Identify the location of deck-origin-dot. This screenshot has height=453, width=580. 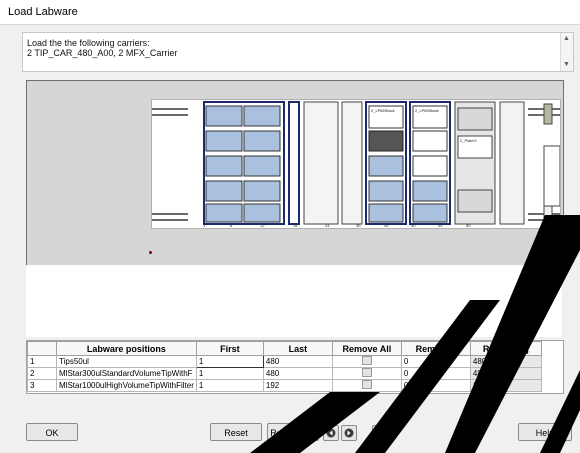
(150, 252).